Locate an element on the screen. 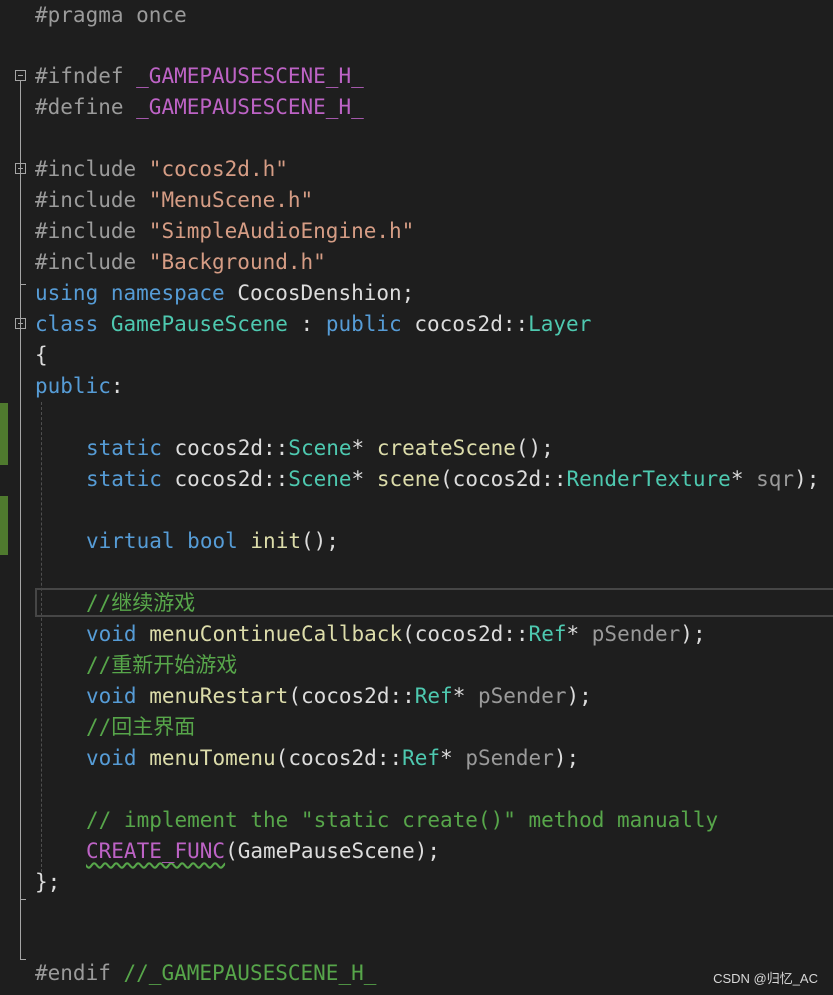  code-token: init is located at coordinates (275, 541).